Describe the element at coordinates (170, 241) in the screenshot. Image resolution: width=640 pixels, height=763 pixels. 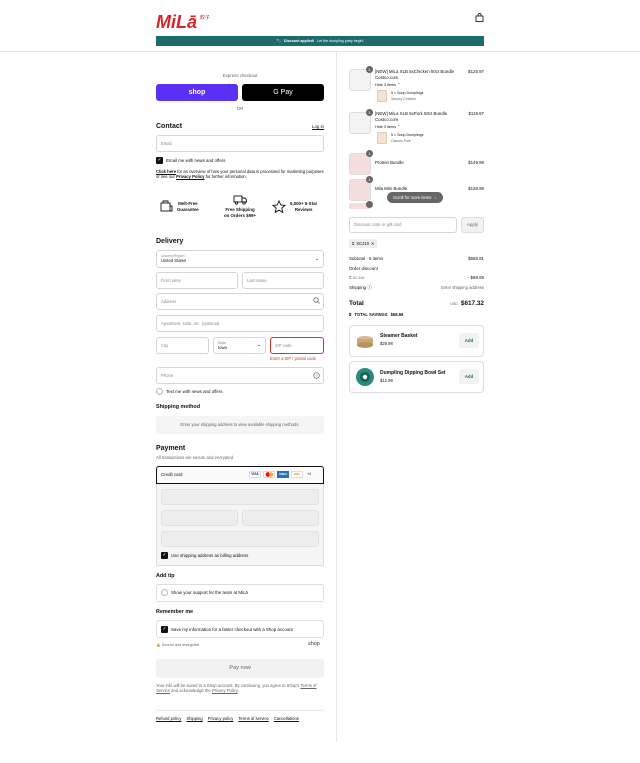
I see `delivery-title: Delivery` at that location.